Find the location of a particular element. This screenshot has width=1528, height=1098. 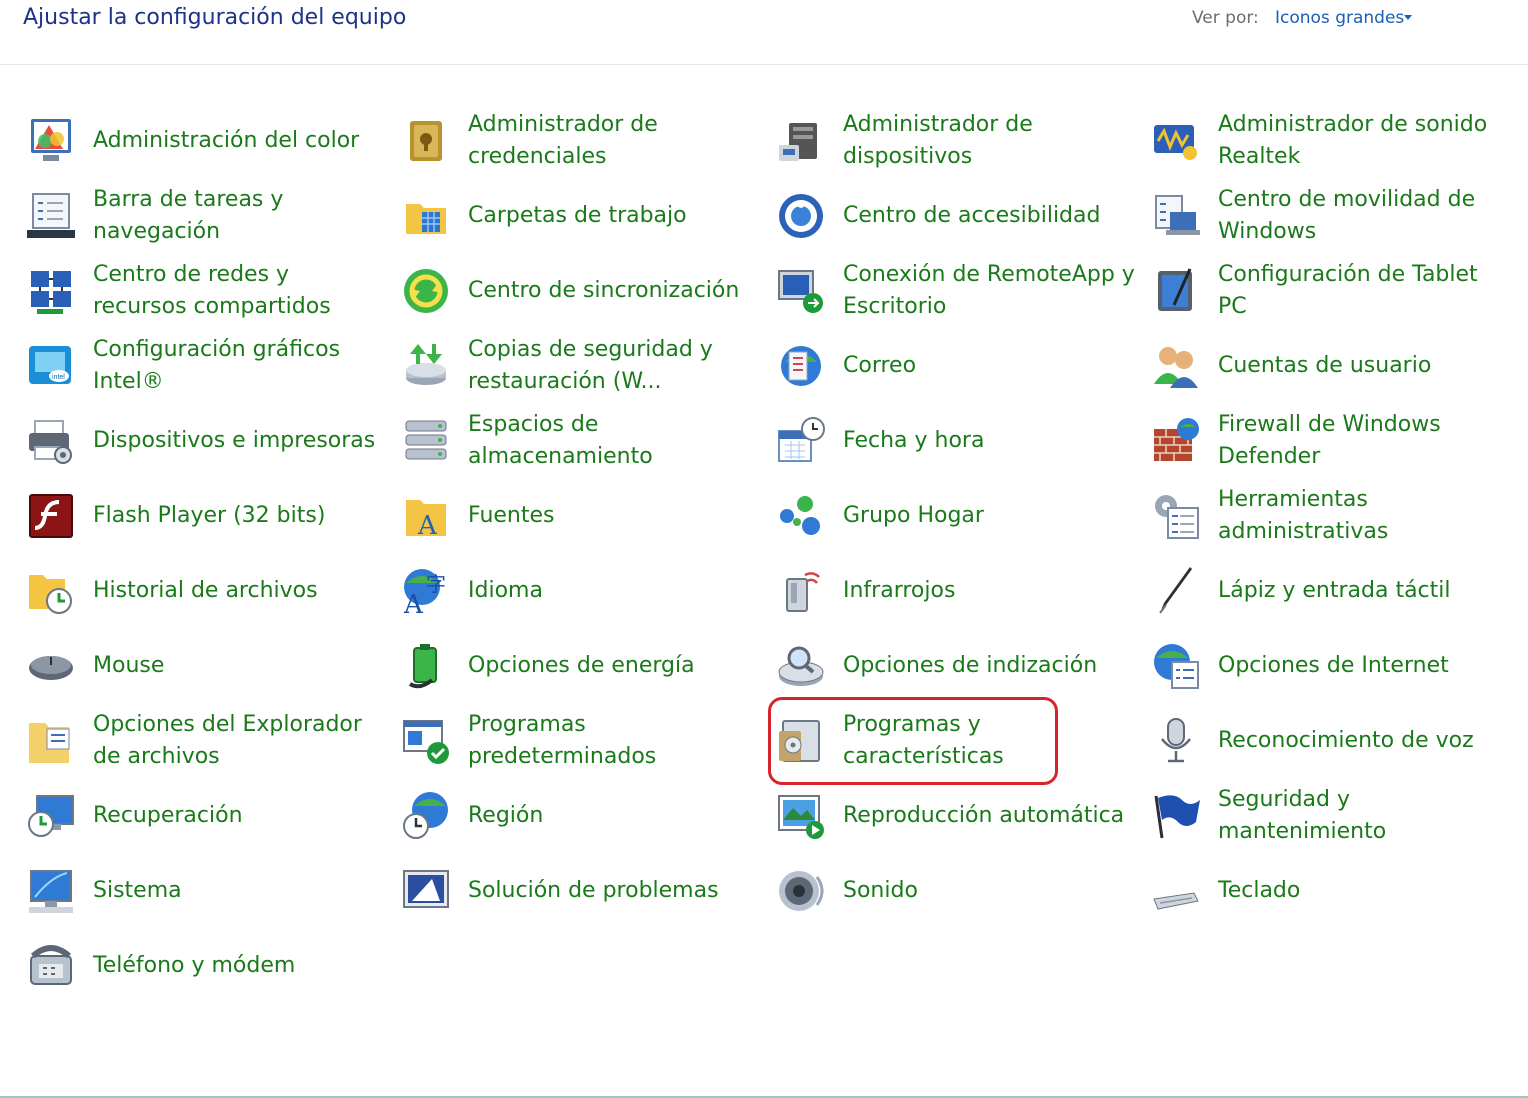

control-panel-item-seguridad-y-mantenimiento: Seguridad y mantenimiento is located at coordinates (1330, 815).